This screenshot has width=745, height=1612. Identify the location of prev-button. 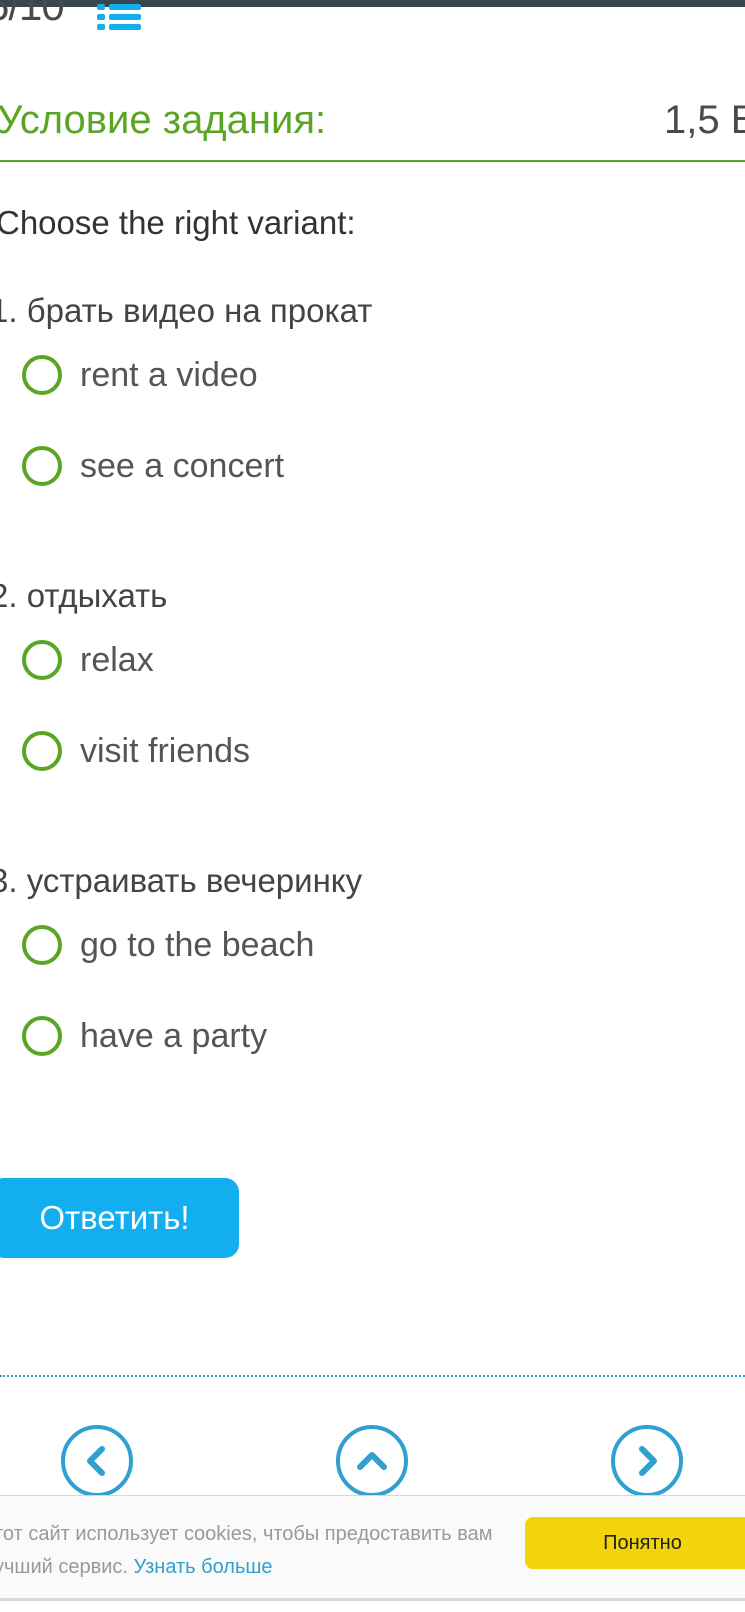
(97, 1461).